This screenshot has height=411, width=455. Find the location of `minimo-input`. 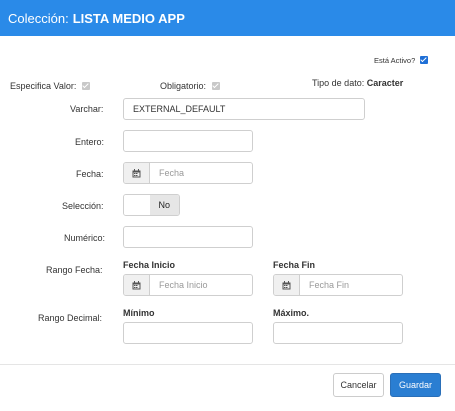

minimo-input is located at coordinates (188, 333).